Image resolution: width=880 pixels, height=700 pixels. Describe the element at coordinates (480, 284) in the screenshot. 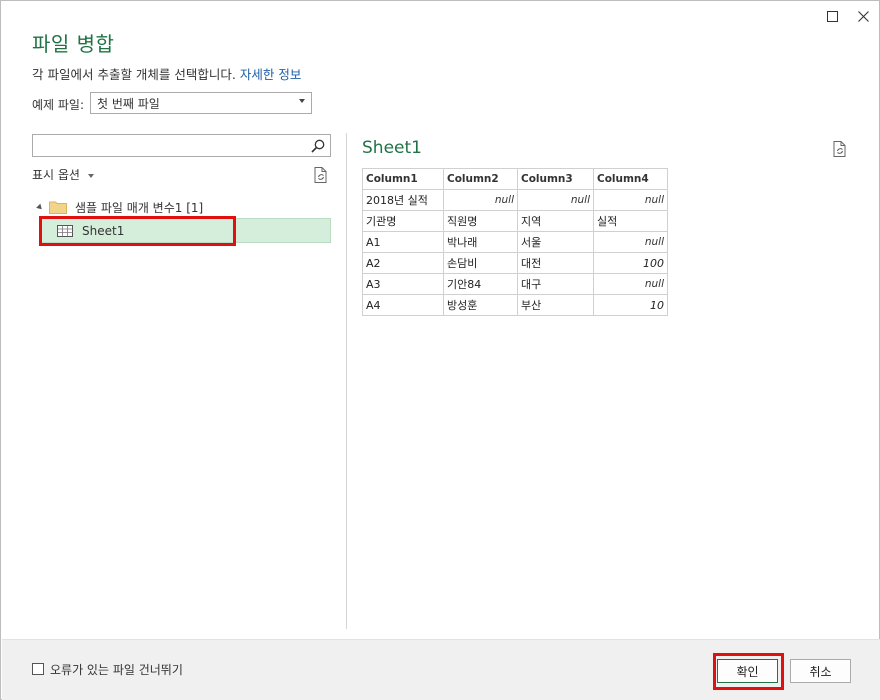

I see `table-cell: 기안84` at that location.